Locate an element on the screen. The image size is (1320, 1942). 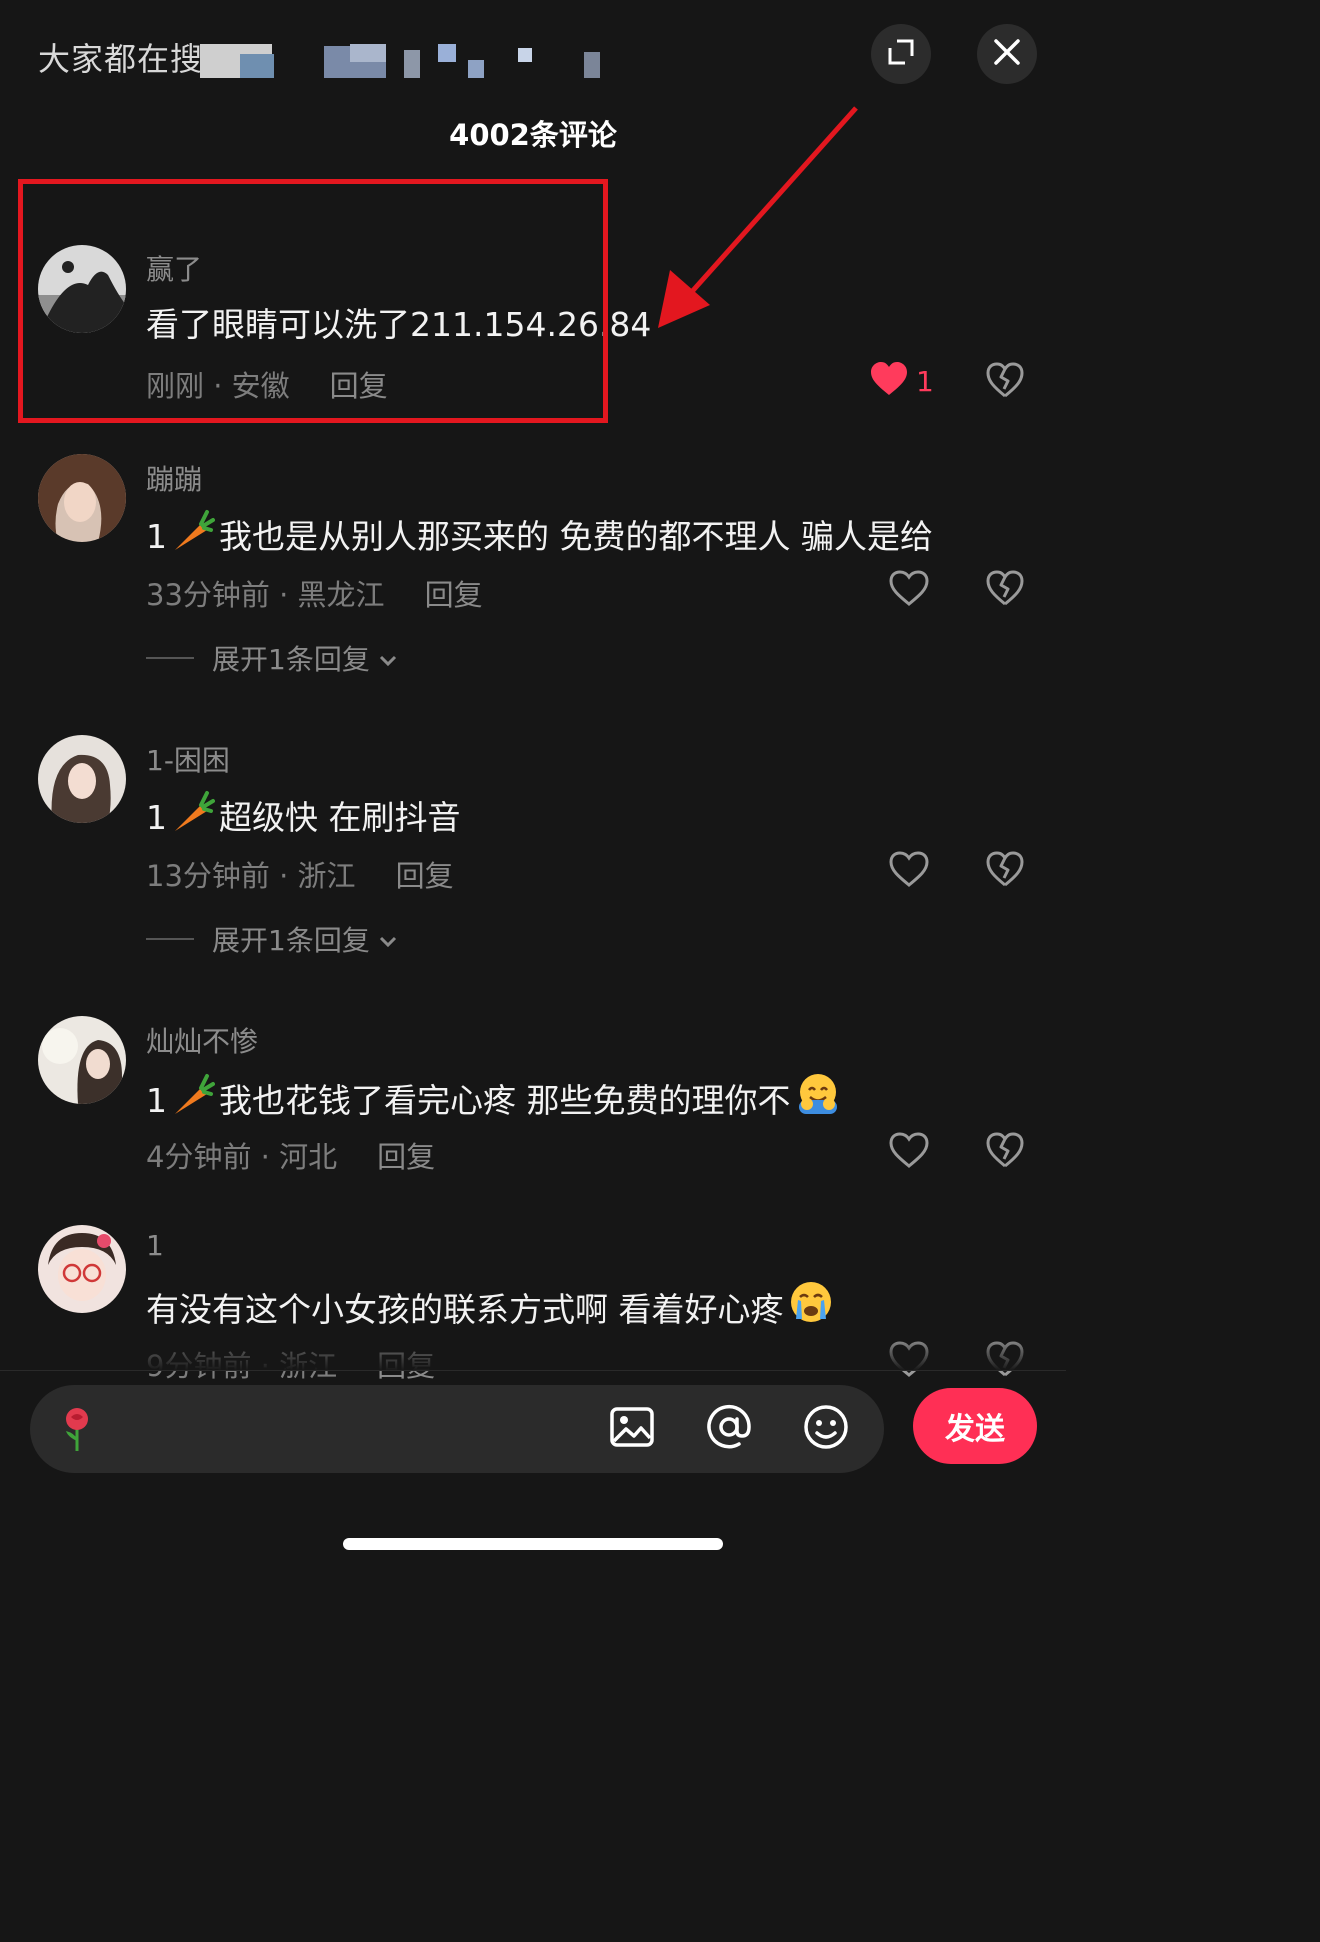
expand-icon is located at coordinates (901, 54).